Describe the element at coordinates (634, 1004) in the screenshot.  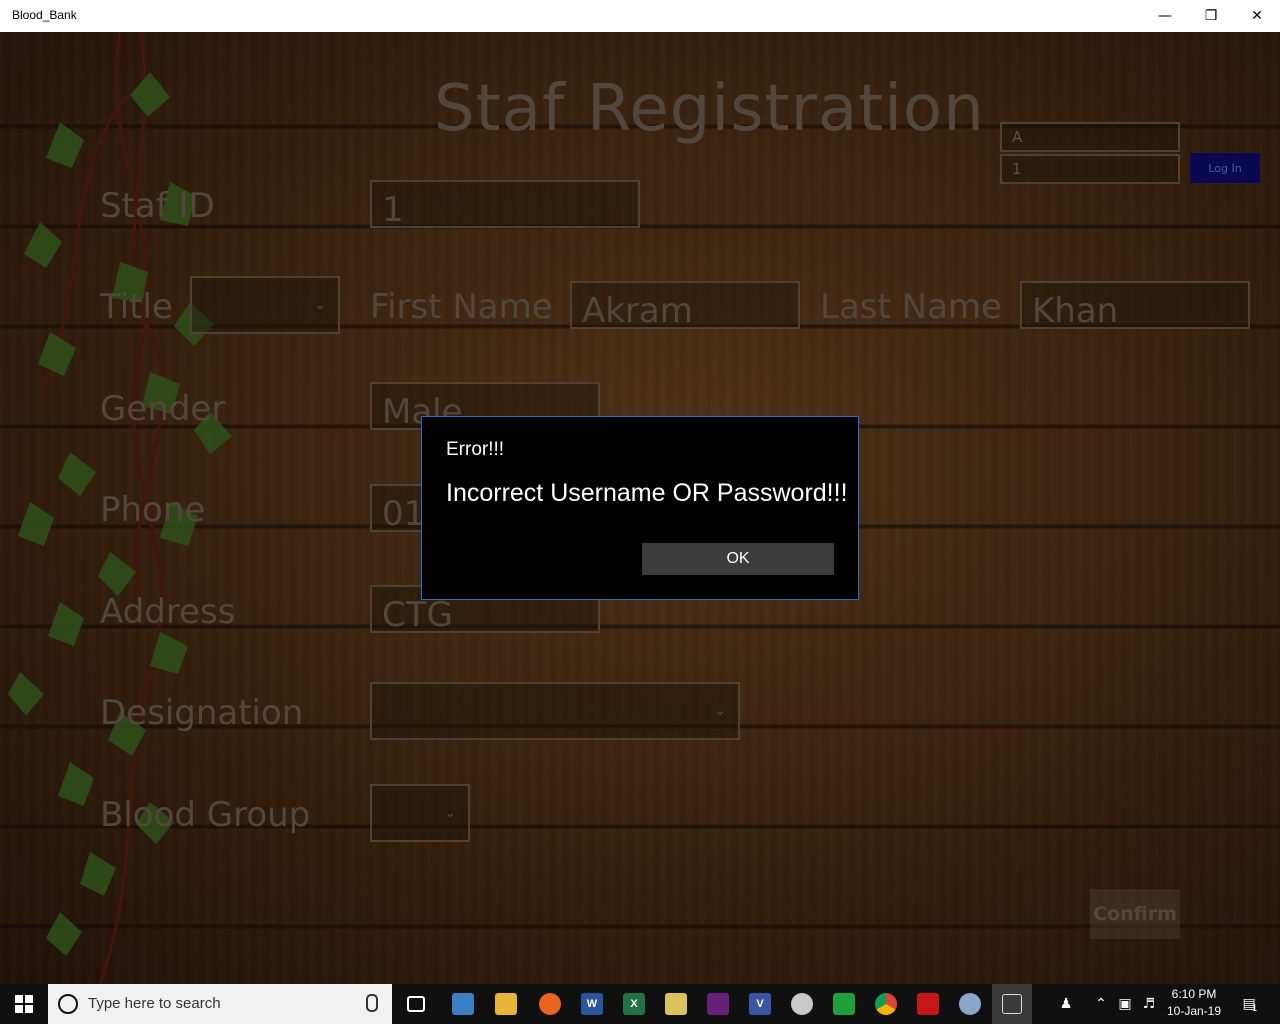
I see `excel-icon: X` at that location.